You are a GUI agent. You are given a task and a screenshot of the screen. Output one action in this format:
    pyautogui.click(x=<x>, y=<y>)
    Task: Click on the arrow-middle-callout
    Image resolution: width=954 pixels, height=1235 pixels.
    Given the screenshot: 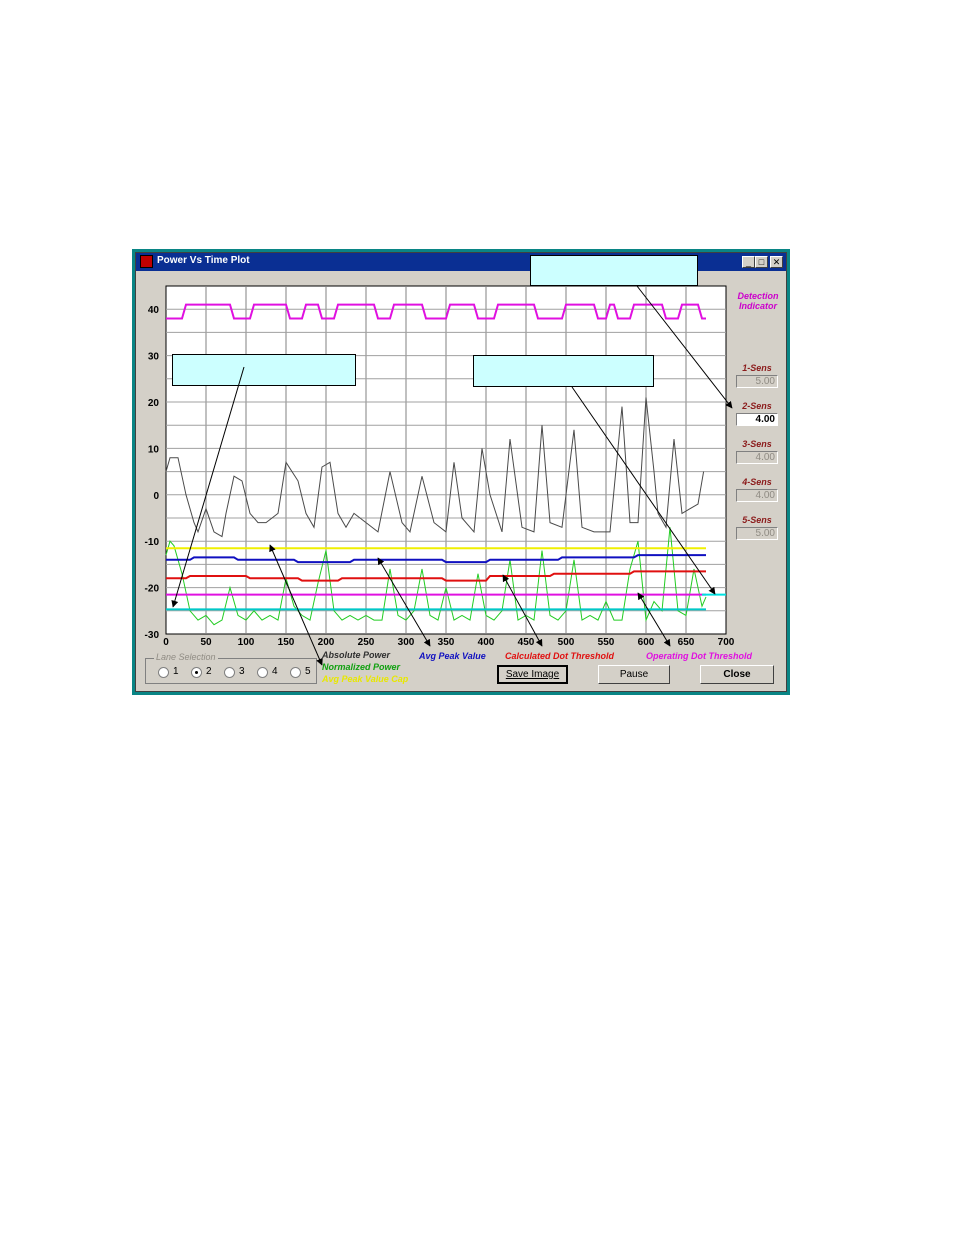 What is the action you would take?
    pyautogui.click(x=643, y=490)
    